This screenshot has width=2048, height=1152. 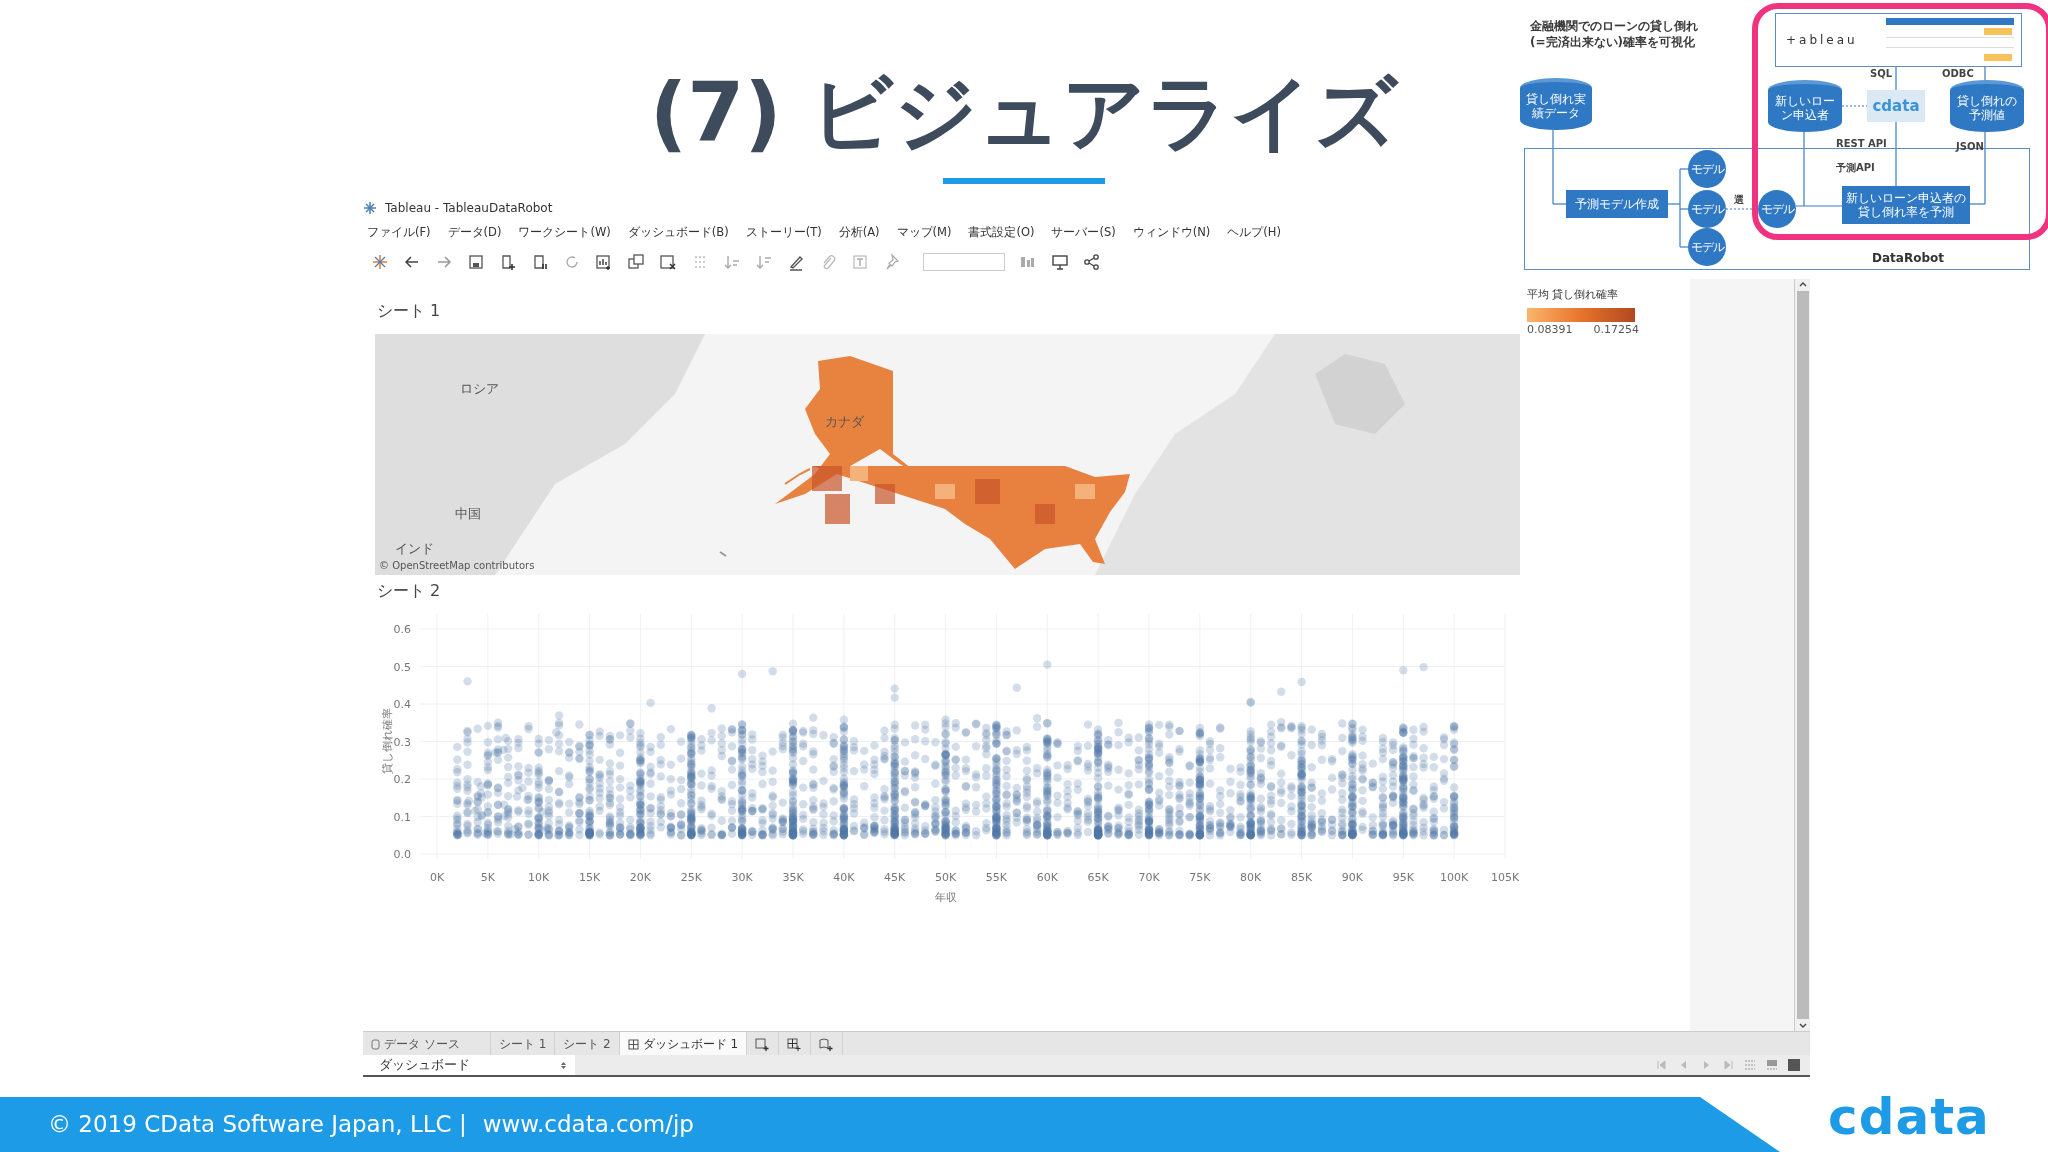 What do you see at coordinates (1098, 877) in the screenshot?
I see `x-axis-tick-label: 65K` at bounding box center [1098, 877].